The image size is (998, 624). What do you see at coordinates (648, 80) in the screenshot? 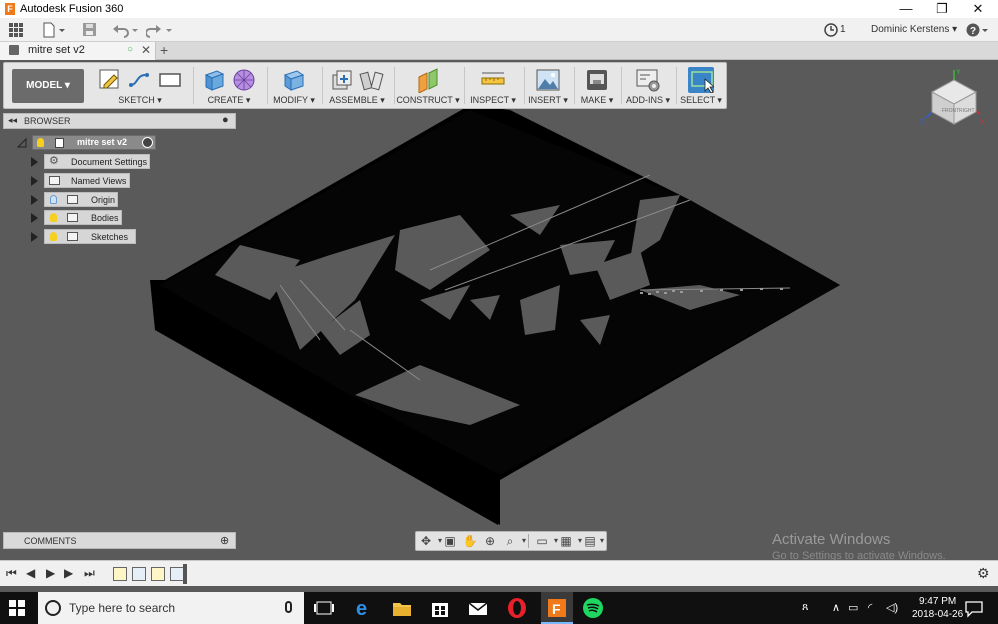
I see `scripts-addins-icon` at bounding box center [648, 80].